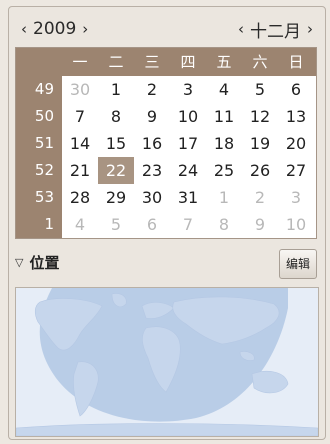 The image size is (330, 444). What do you see at coordinates (224, 170) in the screenshot?
I see `day-cell: 25` at bounding box center [224, 170].